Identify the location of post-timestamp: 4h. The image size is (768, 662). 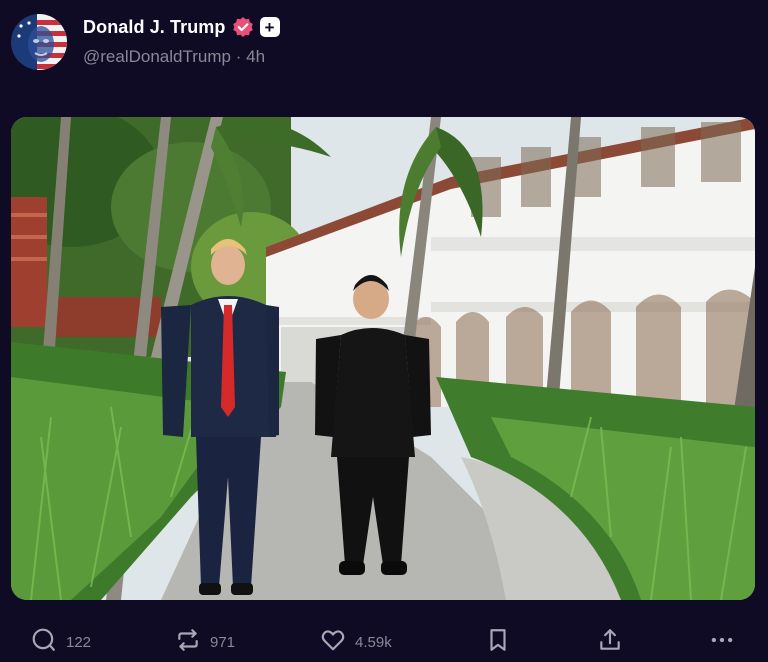
(255, 56).